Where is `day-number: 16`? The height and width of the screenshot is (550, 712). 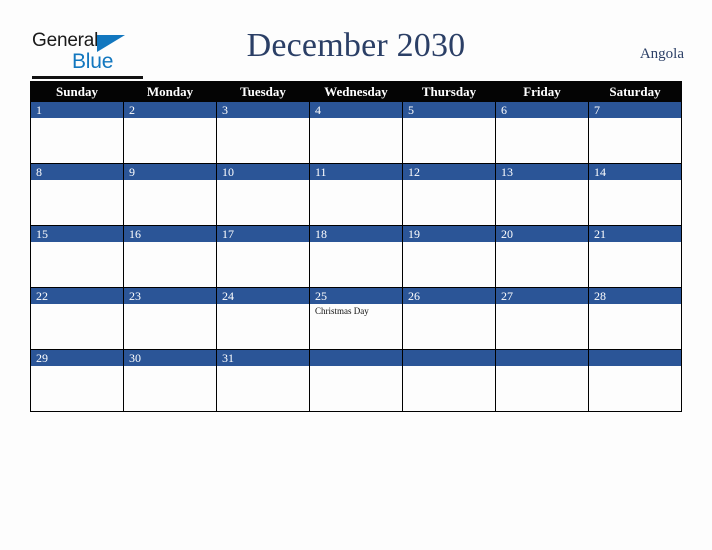 day-number: 16 is located at coordinates (170, 234).